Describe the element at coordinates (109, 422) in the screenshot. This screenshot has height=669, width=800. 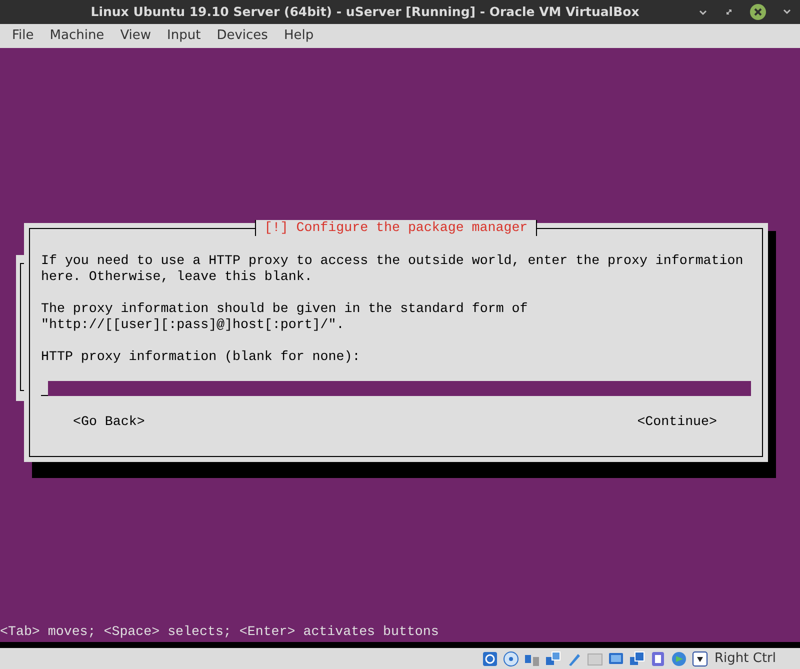
I see `dialog-button: <Go Back>` at that location.